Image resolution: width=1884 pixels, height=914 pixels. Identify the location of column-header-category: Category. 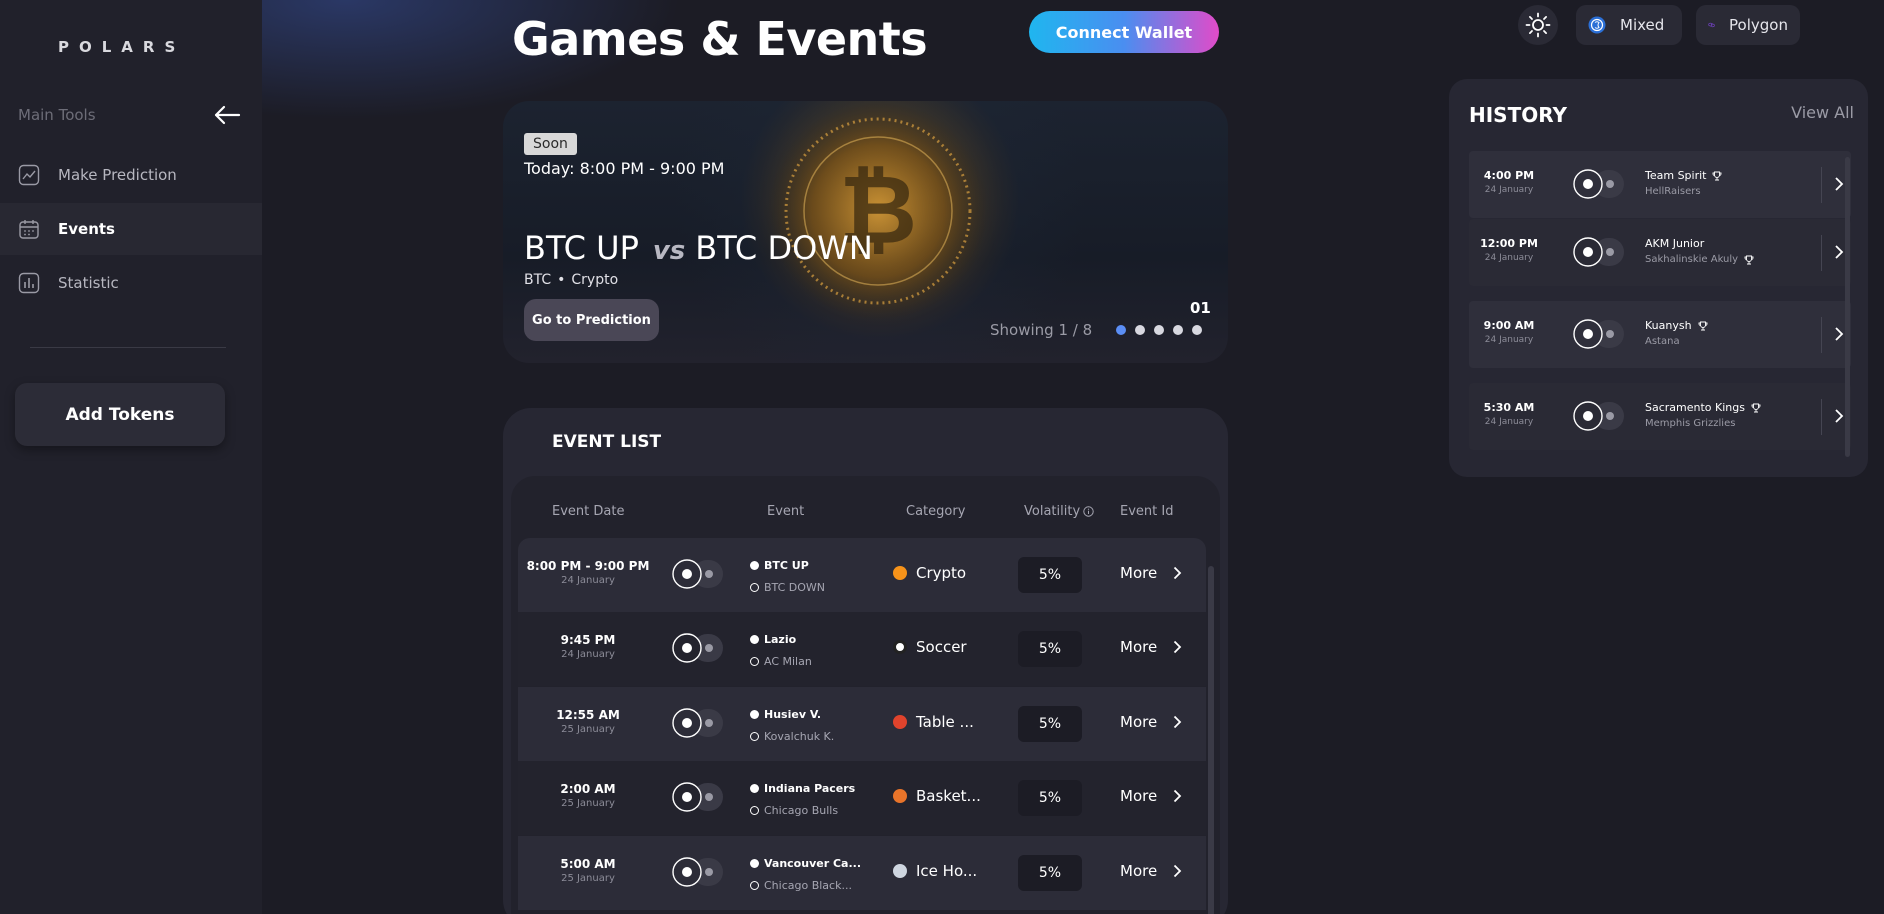
(935, 511).